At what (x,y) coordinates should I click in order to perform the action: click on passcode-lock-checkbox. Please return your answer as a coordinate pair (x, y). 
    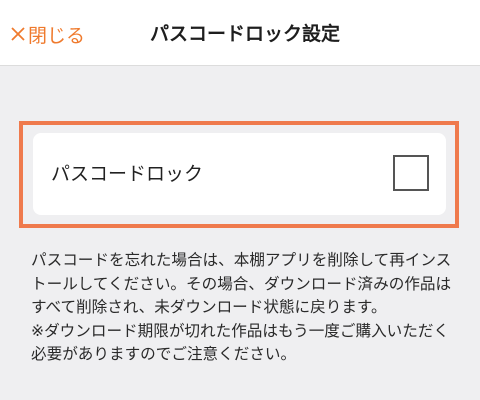
    Looking at the image, I should click on (411, 173).